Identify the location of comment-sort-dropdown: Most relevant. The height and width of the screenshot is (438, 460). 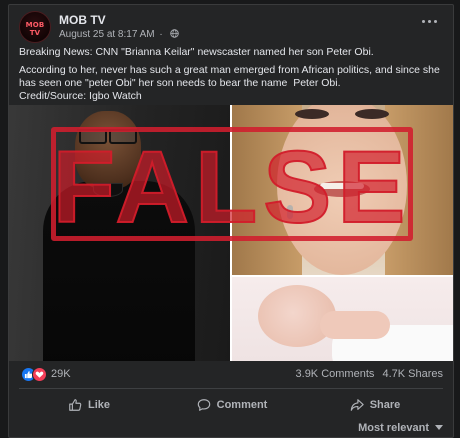
(400, 428).